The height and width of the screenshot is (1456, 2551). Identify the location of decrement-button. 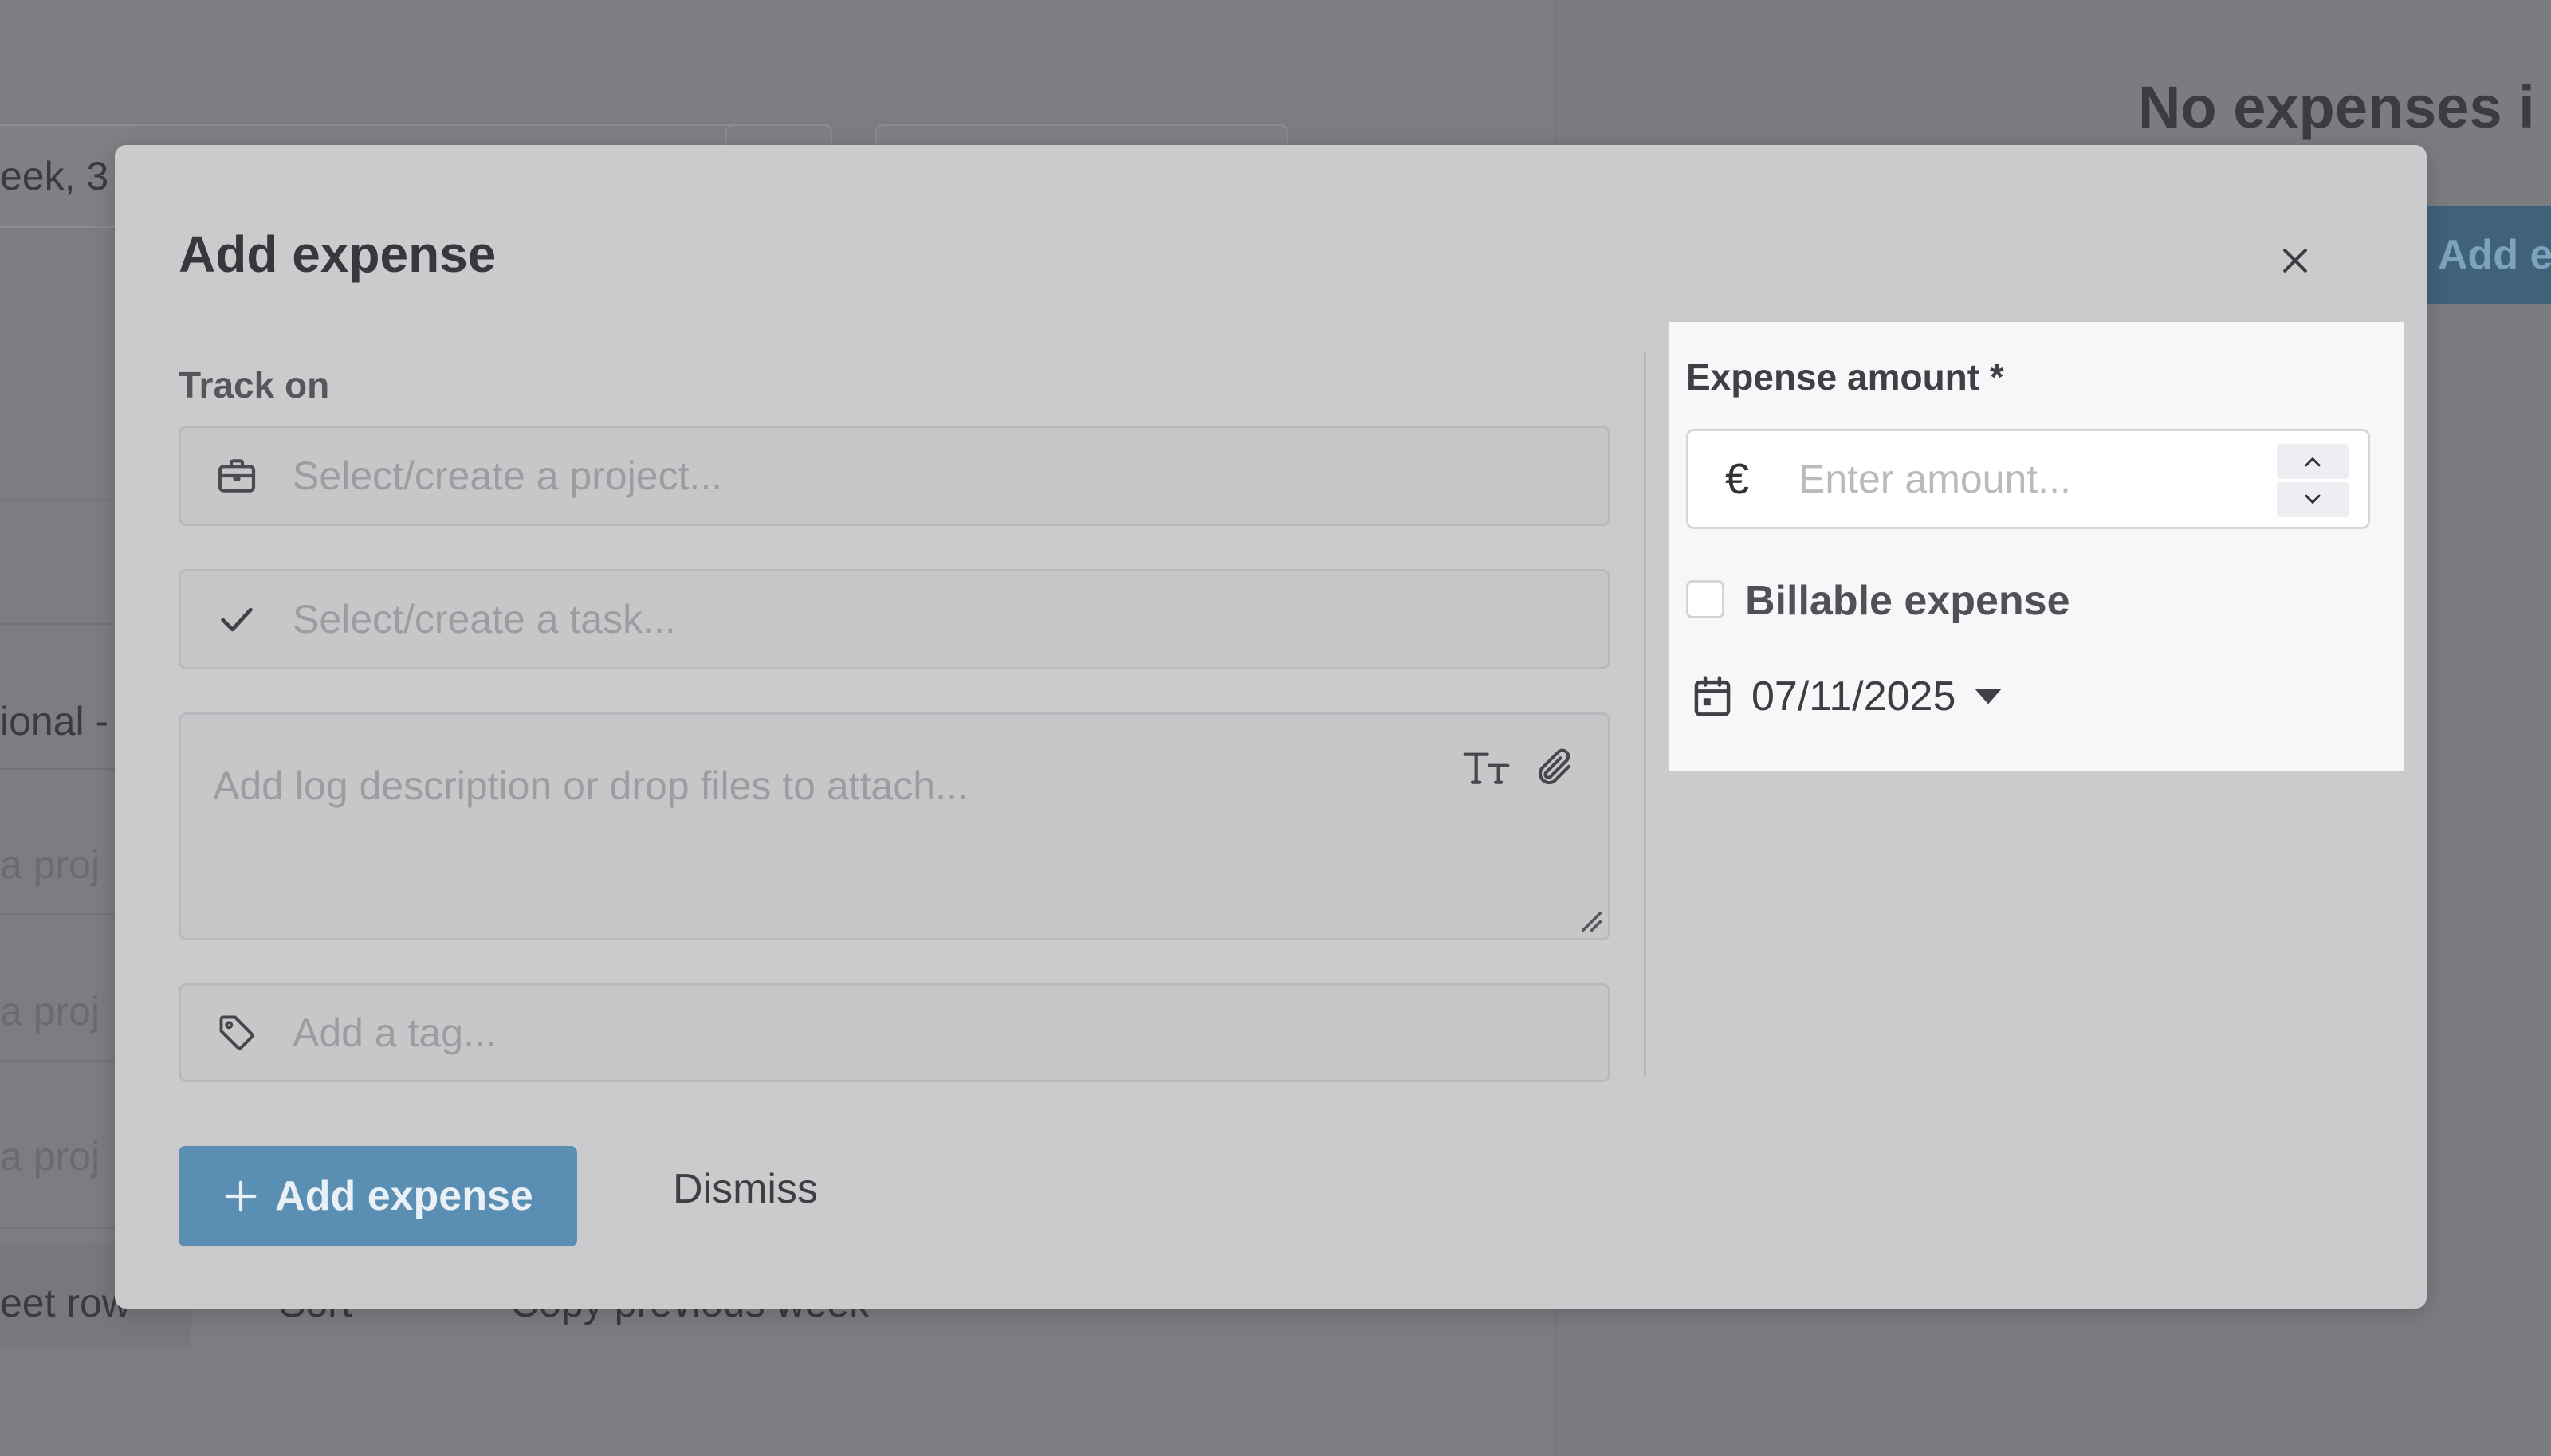
(2313, 499).